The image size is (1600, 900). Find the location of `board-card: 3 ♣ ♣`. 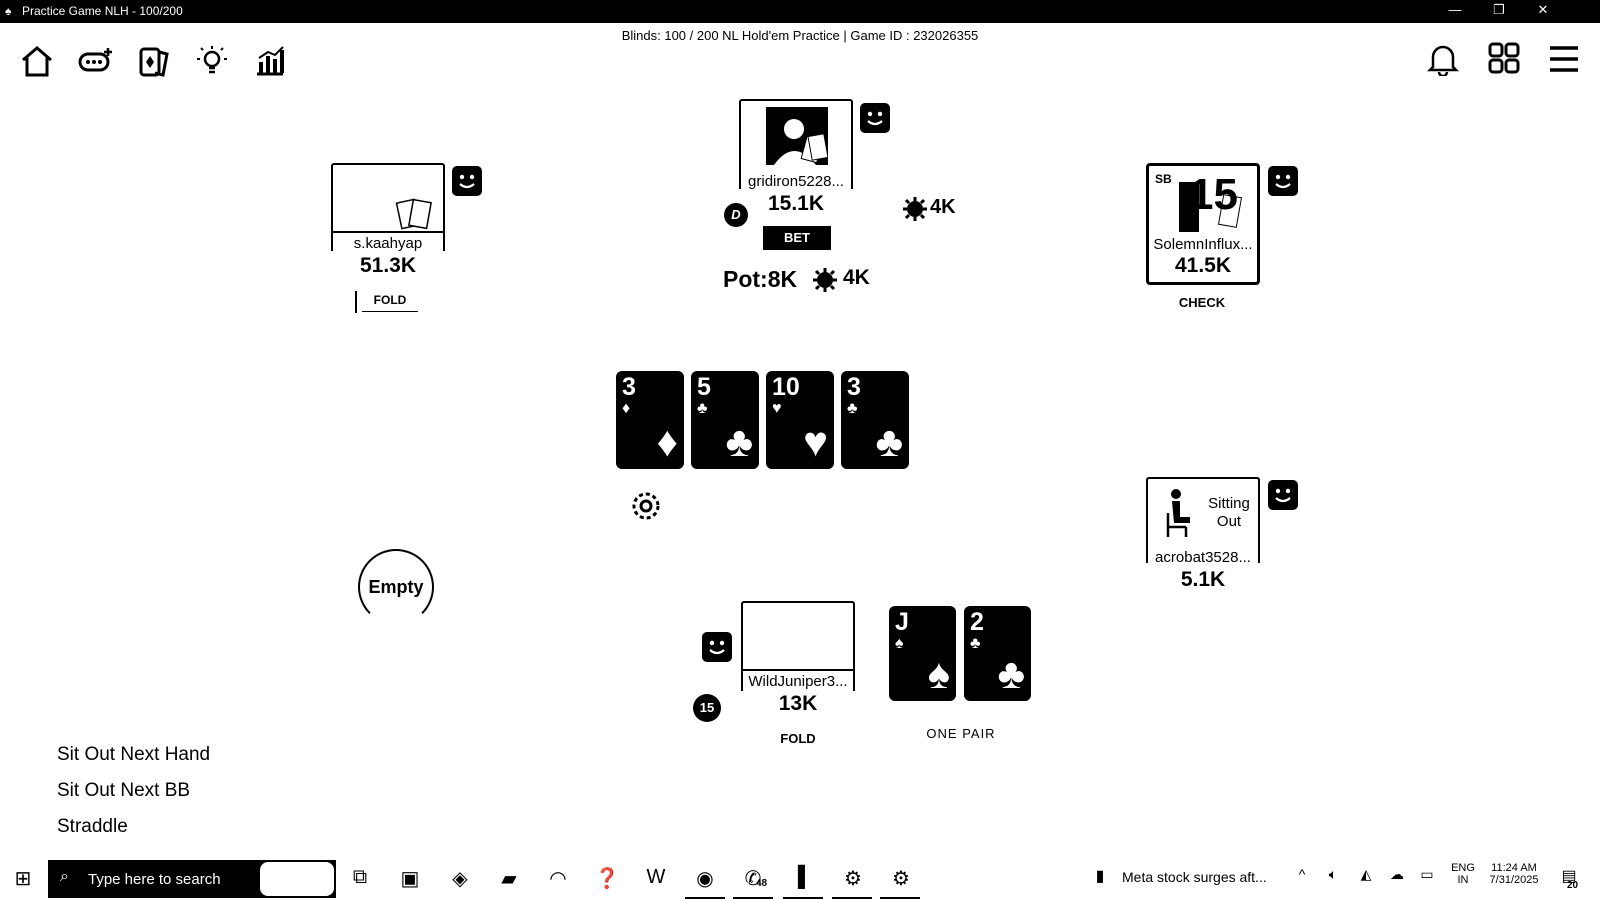

board-card: 3 ♣ ♣ is located at coordinates (875, 420).